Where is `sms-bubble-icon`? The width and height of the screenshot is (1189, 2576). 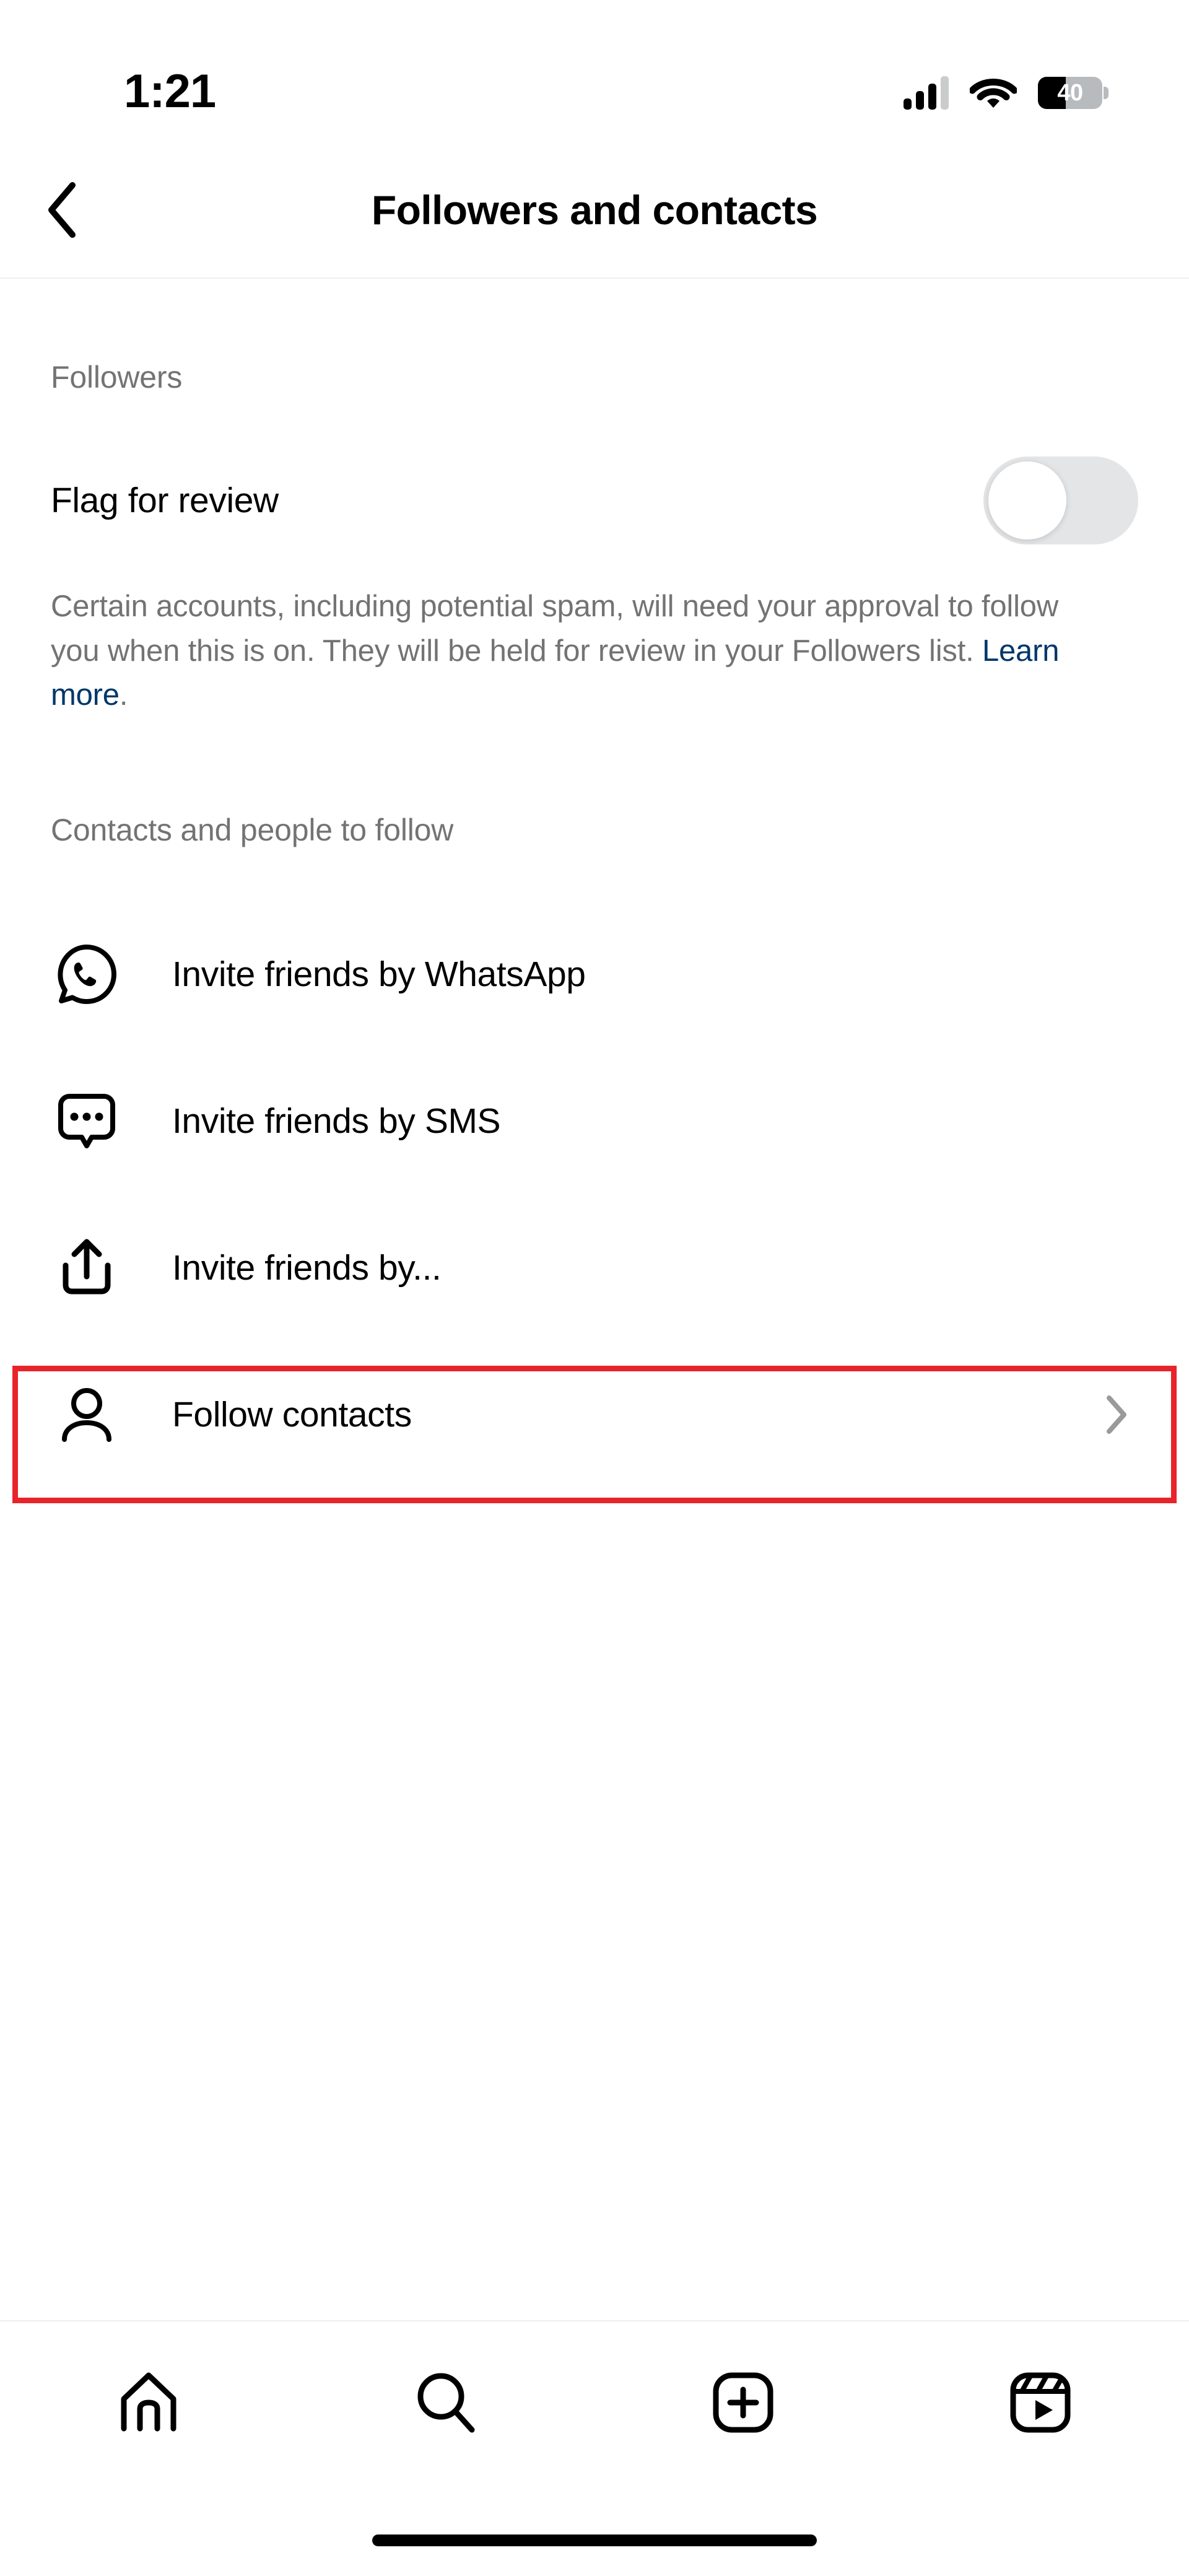 sms-bubble-icon is located at coordinates (87, 1121).